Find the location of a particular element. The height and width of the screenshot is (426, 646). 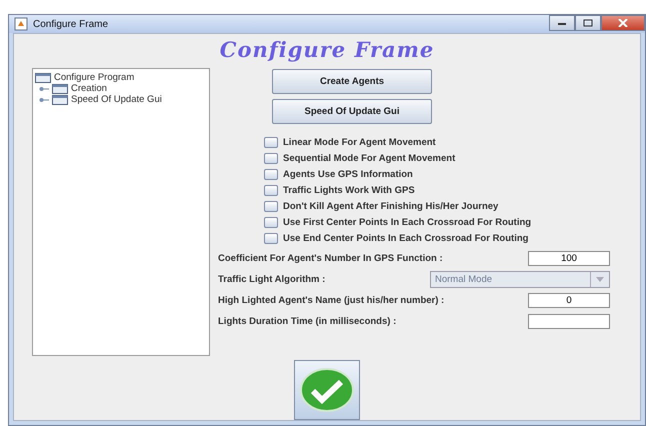

close-button is located at coordinates (623, 23).